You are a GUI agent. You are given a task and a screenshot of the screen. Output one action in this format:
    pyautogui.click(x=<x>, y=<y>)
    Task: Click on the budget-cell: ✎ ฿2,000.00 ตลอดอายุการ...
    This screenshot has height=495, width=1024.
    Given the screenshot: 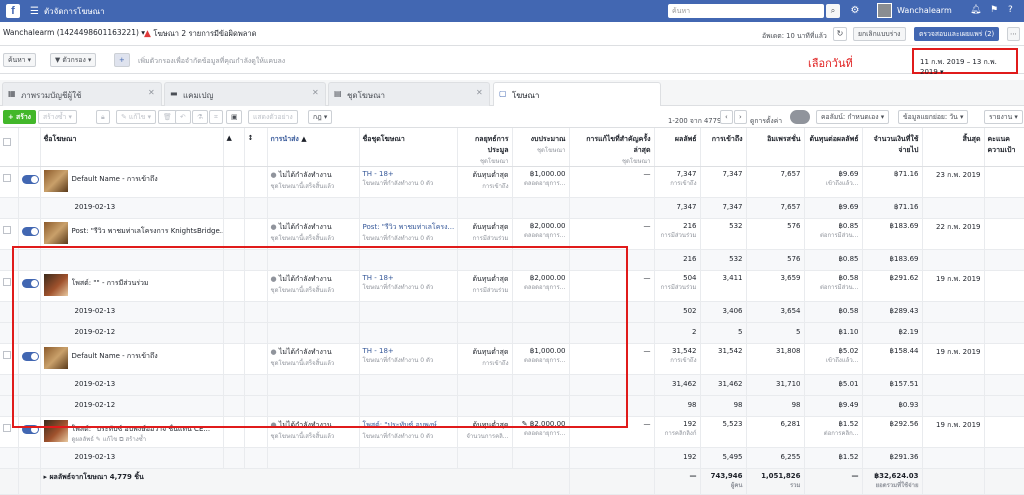 What is the action you would take?
    pyautogui.click(x=541, y=432)
    